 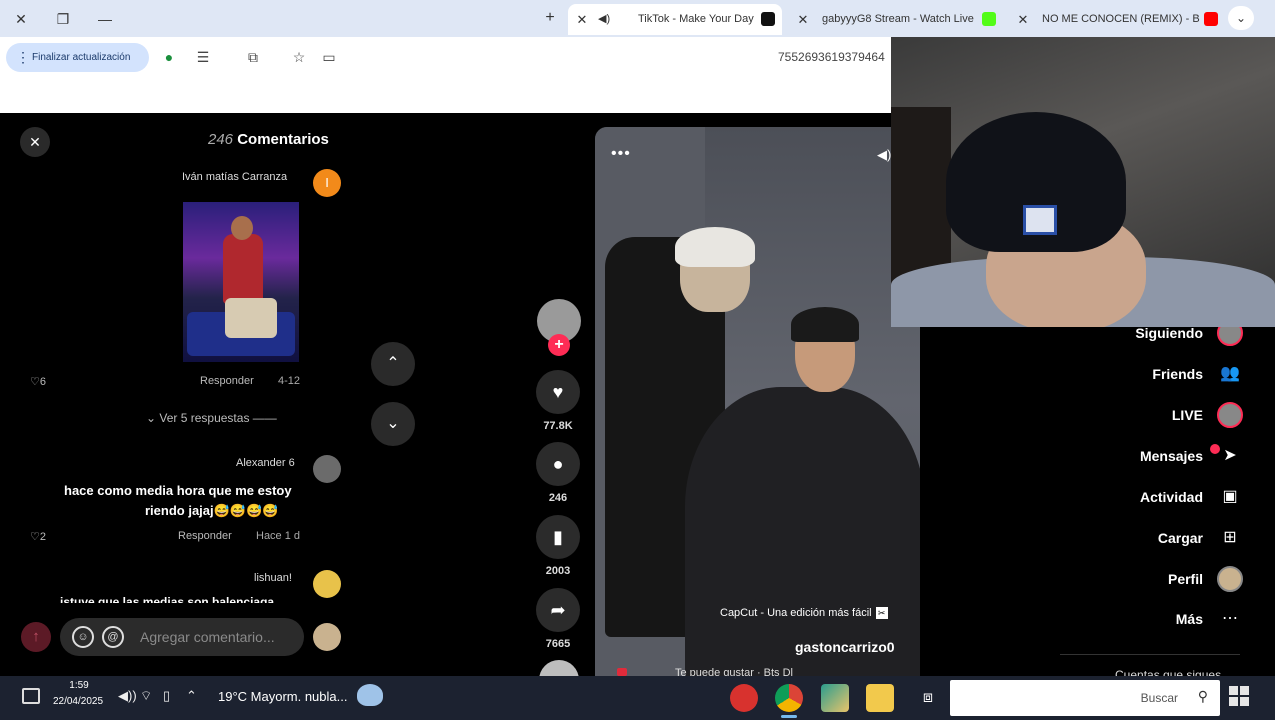 What do you see at coordinates (191, 696) in the screenshot?
I see `show-hidden-icons-icon: ⌃` at bounding box center [191, 696].